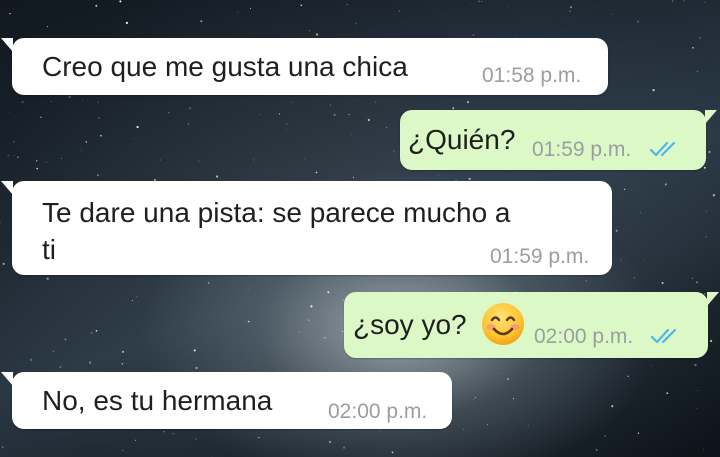 The image size is (720, 457). What do you see at coordinates (503, 324) in the screenshot?
I see `smiling-face-emoji` at bounding box center [503, 324].